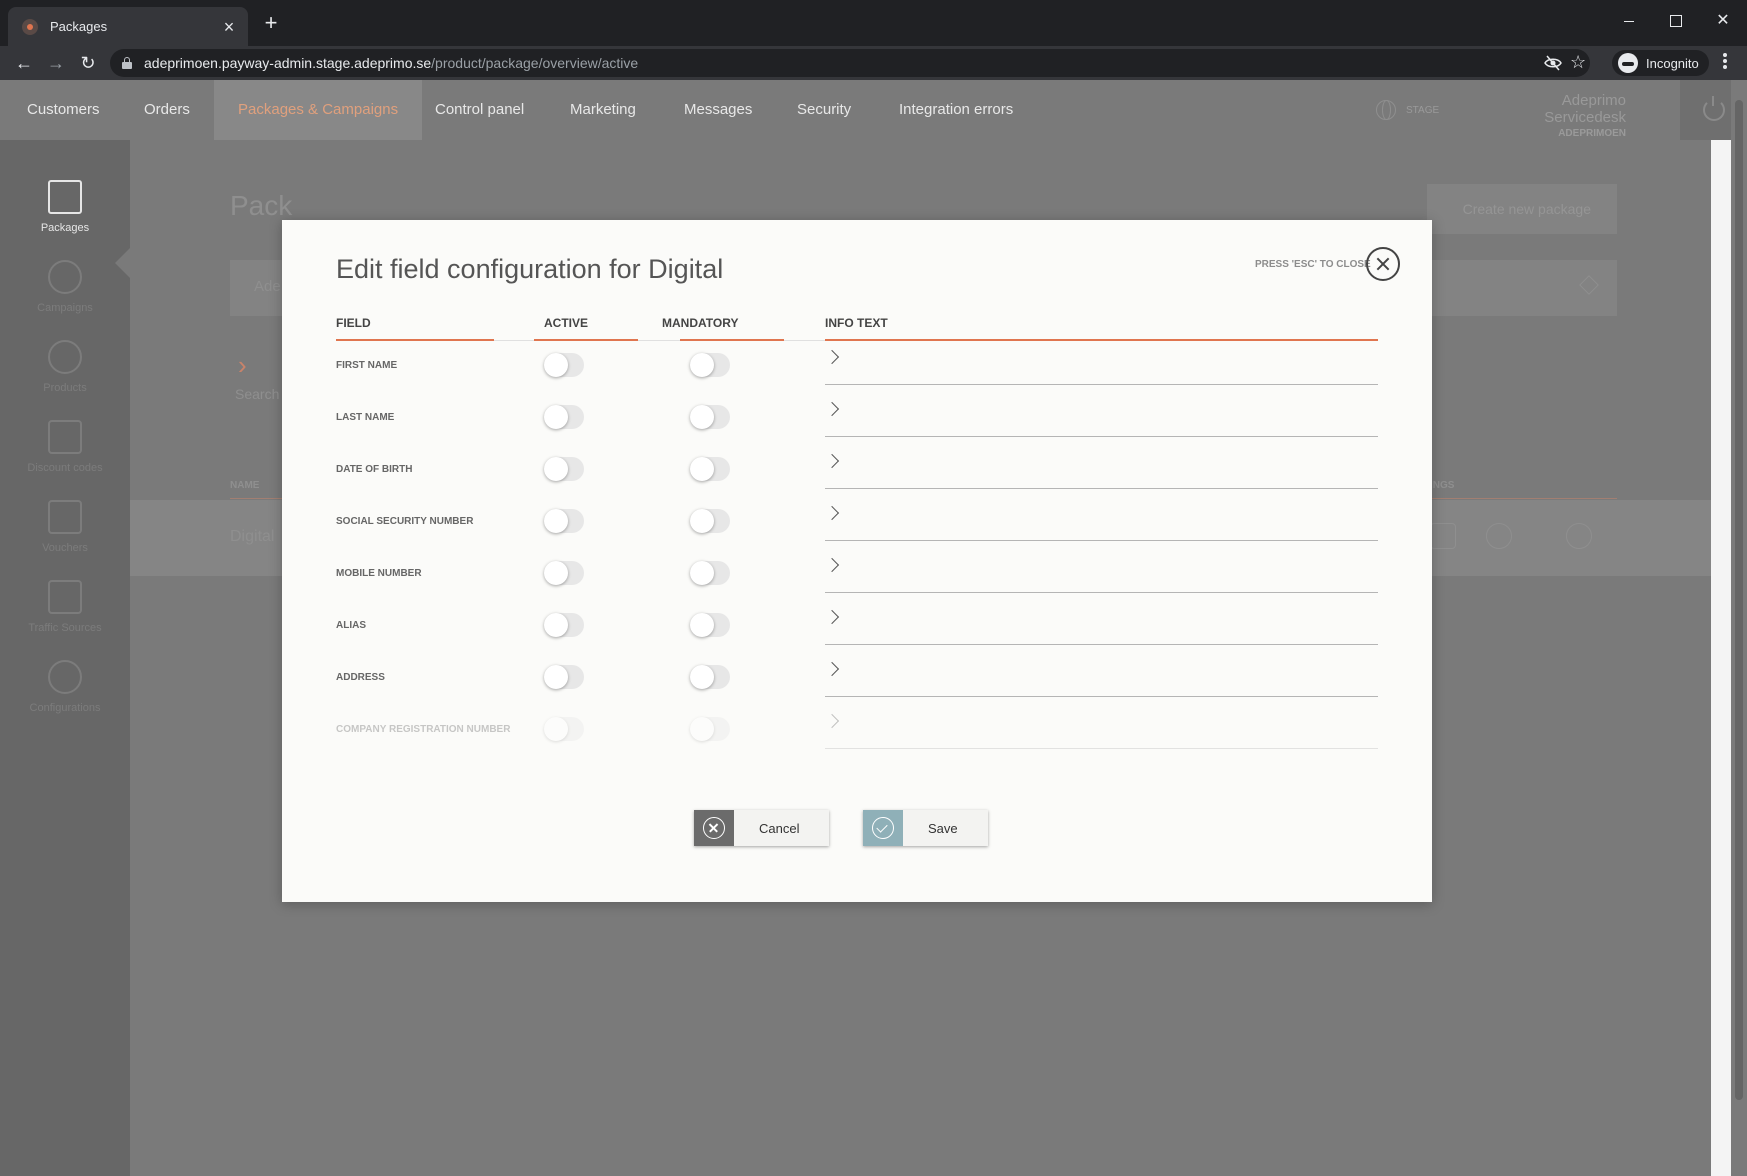  Describe the element at coordinates (374, 469) in the screenshot. I see `field-label: DATE OF BIRTH` at that location.